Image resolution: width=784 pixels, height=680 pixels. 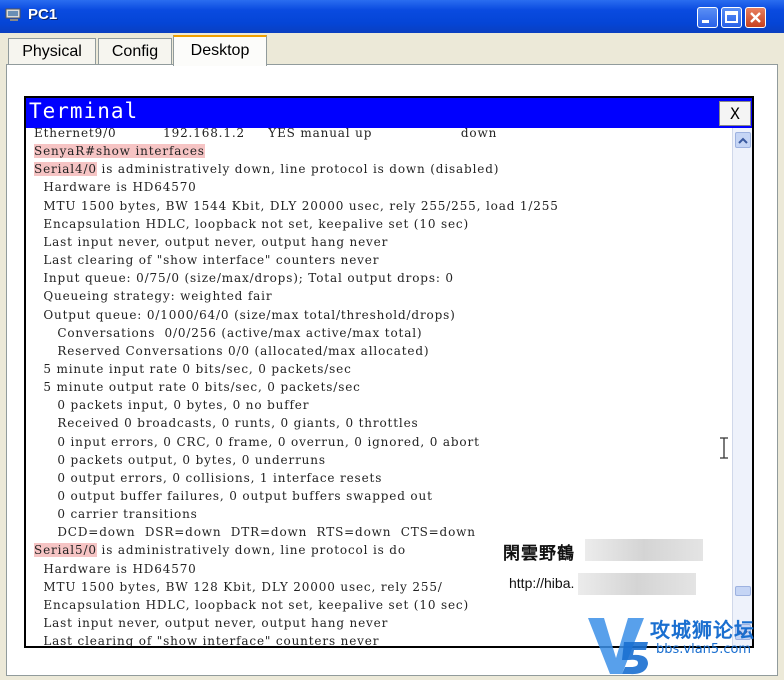 I want to click on close-icon, so click(x=755, y=17).